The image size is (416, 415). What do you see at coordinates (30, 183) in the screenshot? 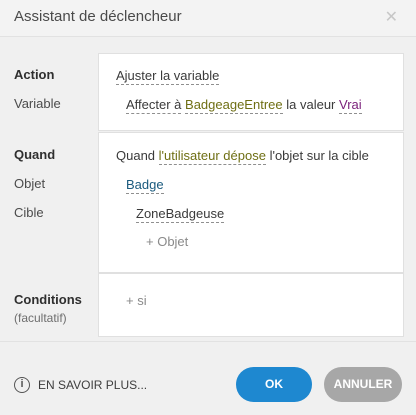
I see `object-label: Objet` at bounding box center [30, 183].